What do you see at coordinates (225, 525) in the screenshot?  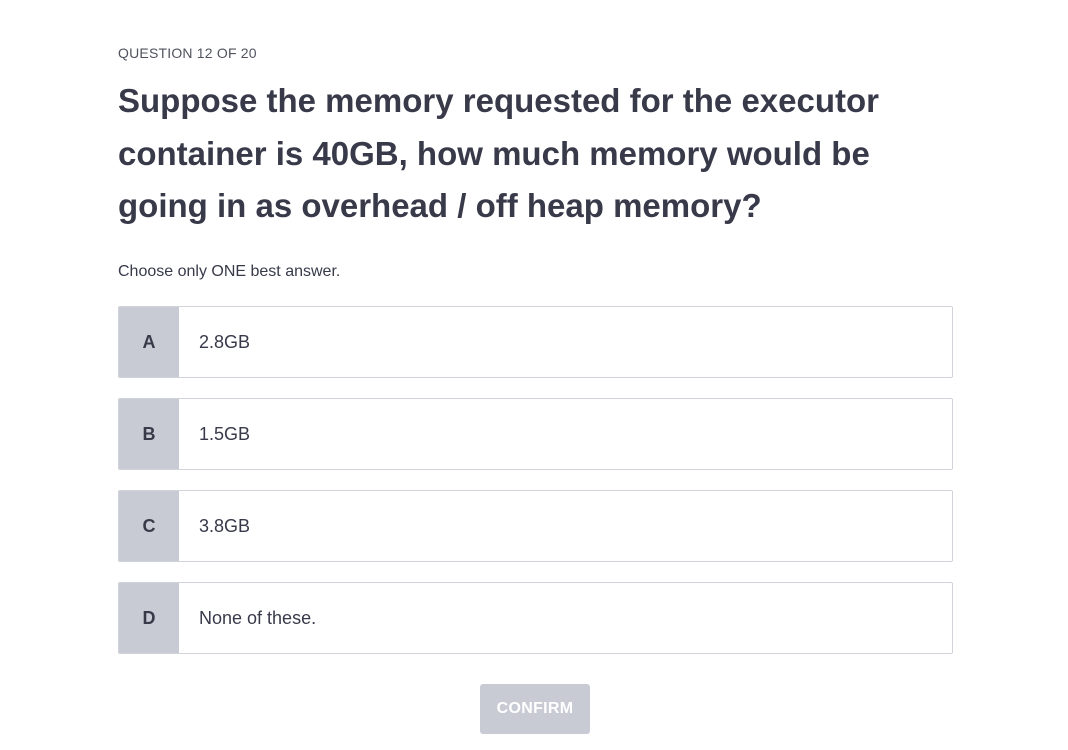 I see `option-label: 3.8GB` at bounding box center [225, 525].